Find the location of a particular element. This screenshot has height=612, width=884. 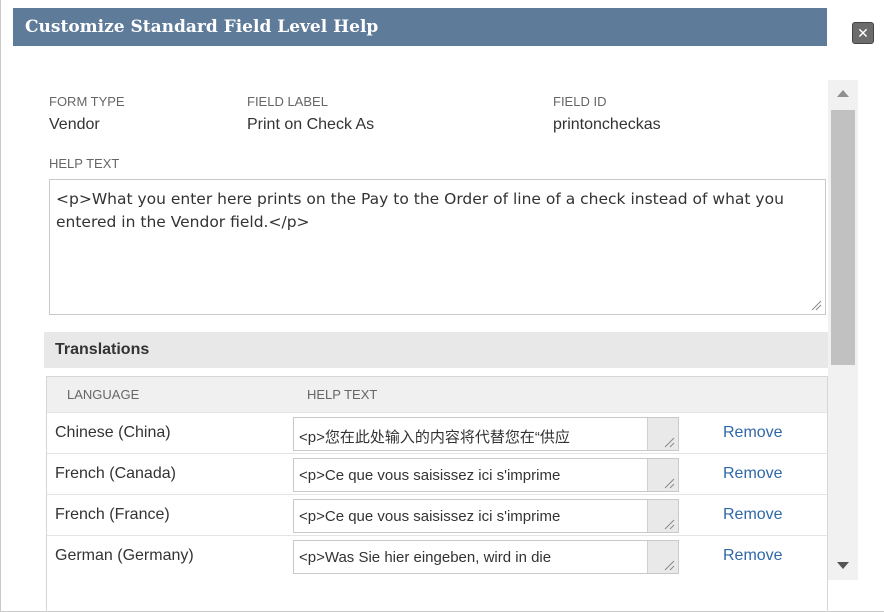

translations-title: Translations is located at coordinates (102, 349).